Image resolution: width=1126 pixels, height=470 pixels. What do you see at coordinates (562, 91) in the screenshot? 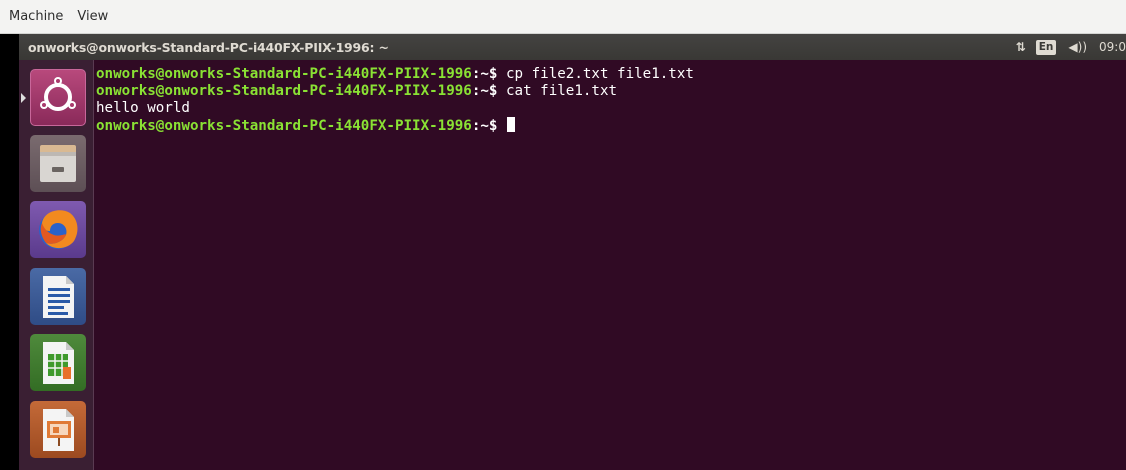
I see `terminal-command: cat file1.txt` at bounding box center [562, 91].